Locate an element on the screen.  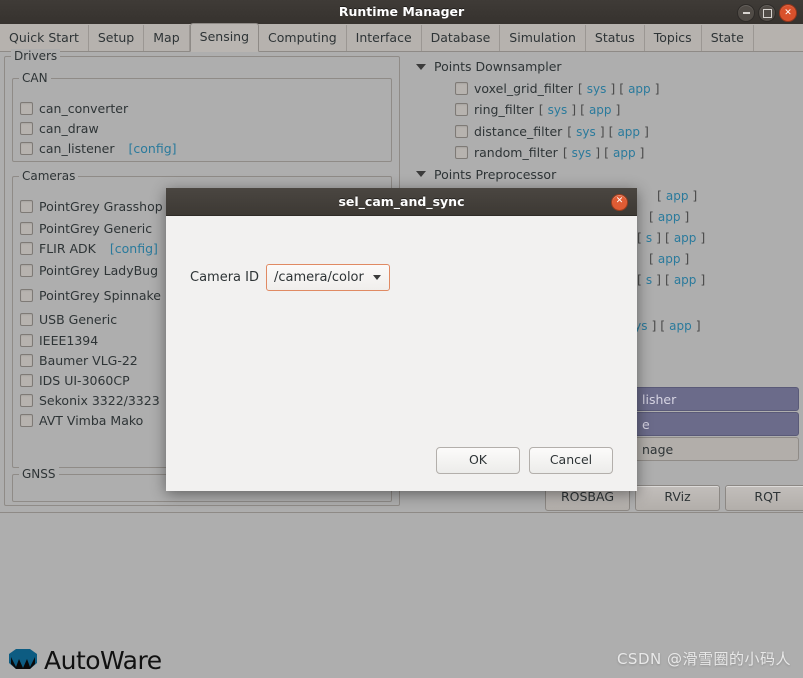
dialog-close-icon: ✕ is located at coordinates (619, 202).